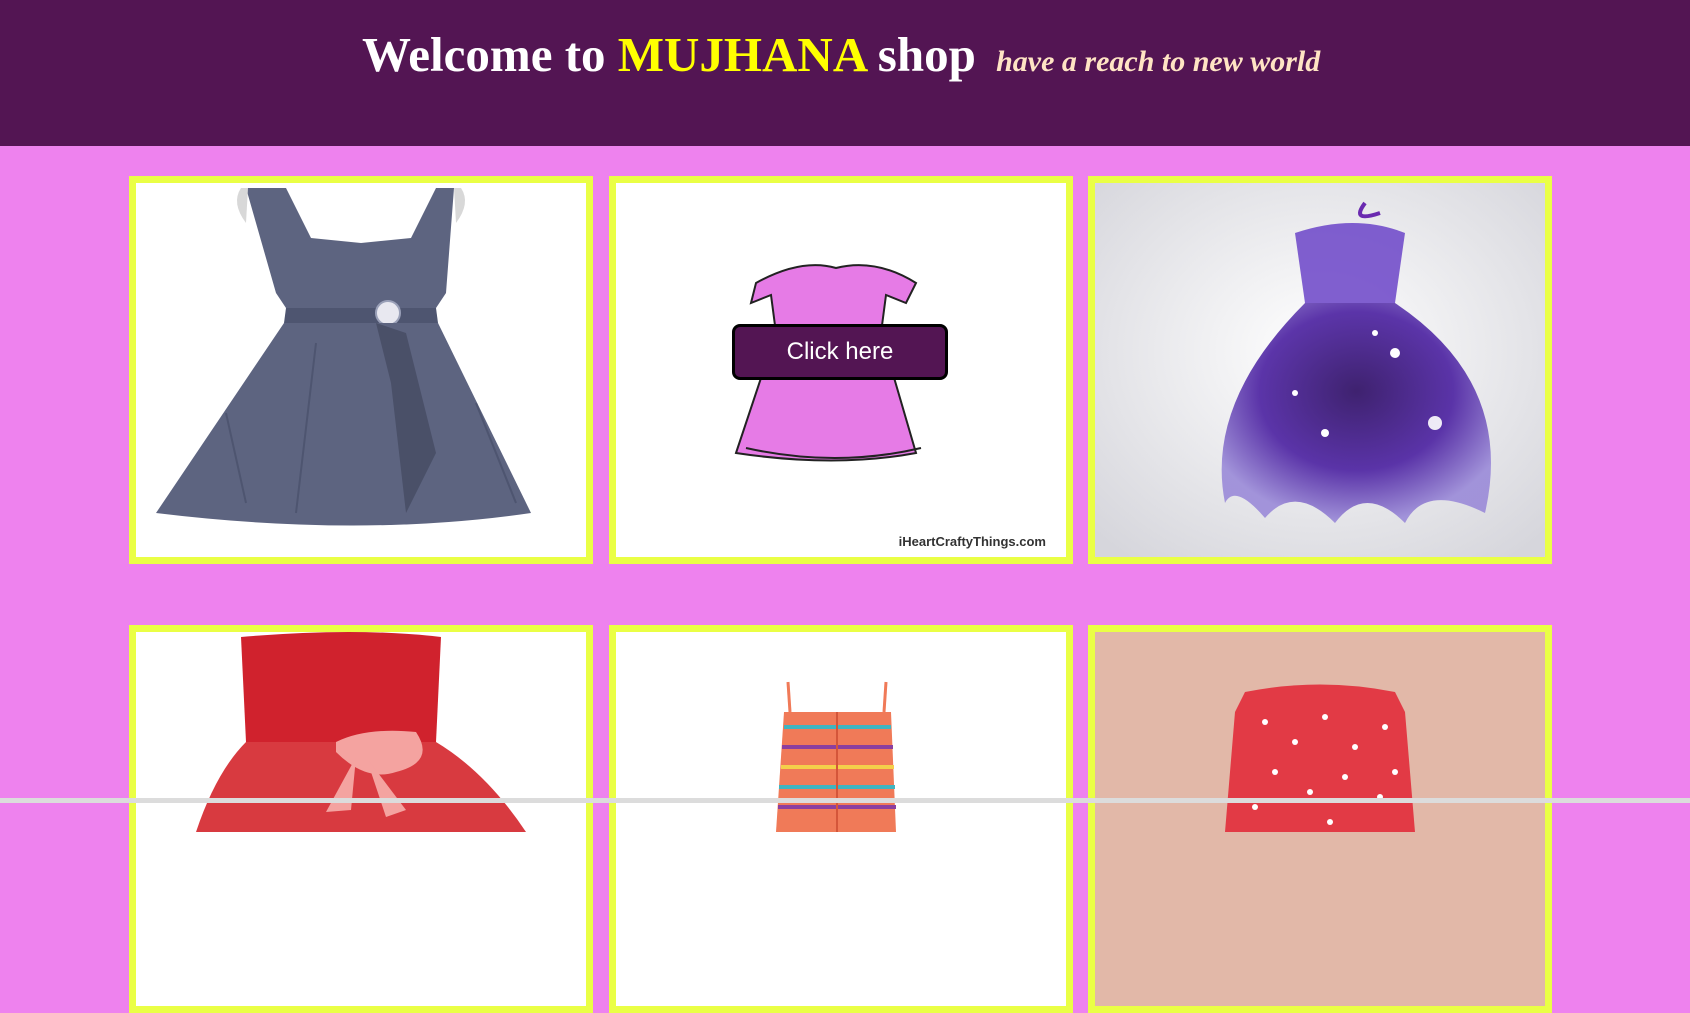 The image size is (1690, 1013). I want to click on red-bow-dress-image, so click(361, 819).